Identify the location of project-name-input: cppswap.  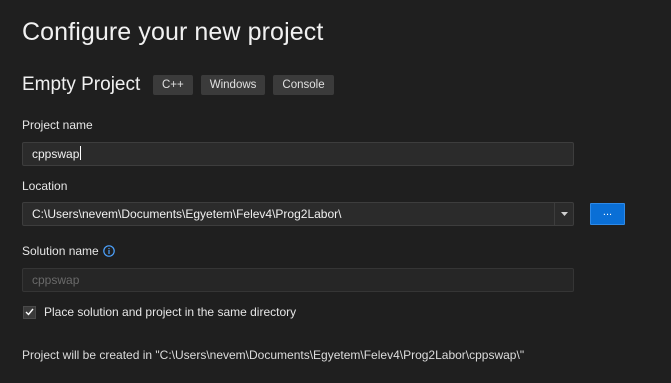
(298, 154).